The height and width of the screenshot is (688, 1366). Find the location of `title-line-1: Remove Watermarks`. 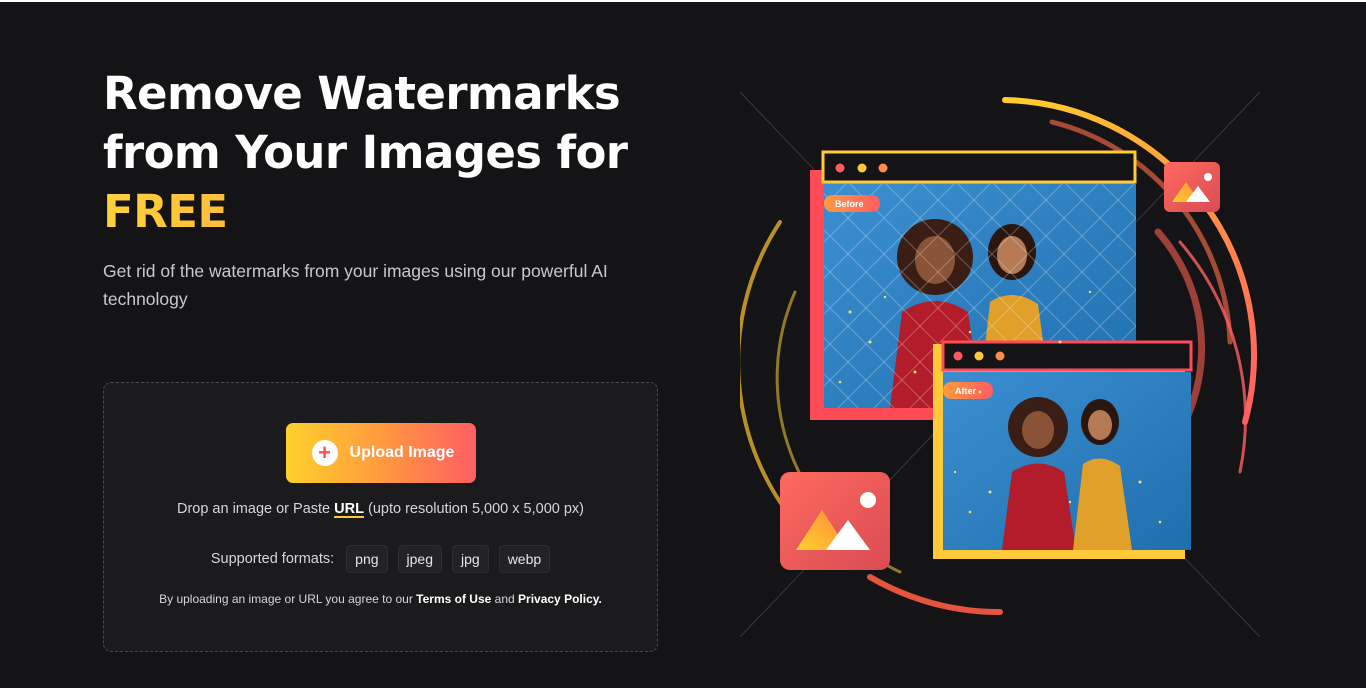

title-line-1: Remove Watermarks is located at coordinates (362, 93).